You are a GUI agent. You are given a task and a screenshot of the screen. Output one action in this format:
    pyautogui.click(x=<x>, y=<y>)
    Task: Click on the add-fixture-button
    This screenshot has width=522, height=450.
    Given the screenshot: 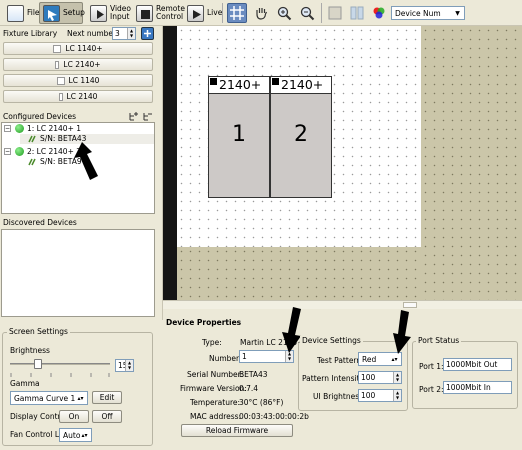 What is the action you would take?
    pyautogui.click(x=147, y=33)
    